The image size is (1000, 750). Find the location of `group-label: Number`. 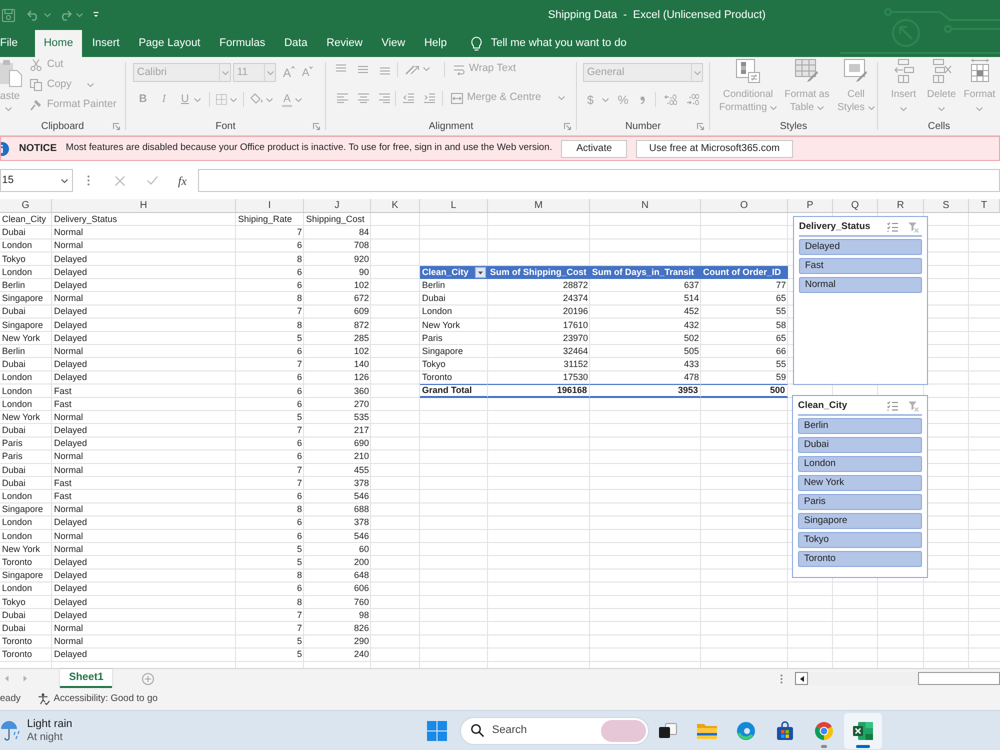

group-label: Number is located at coordinates (643, 126).